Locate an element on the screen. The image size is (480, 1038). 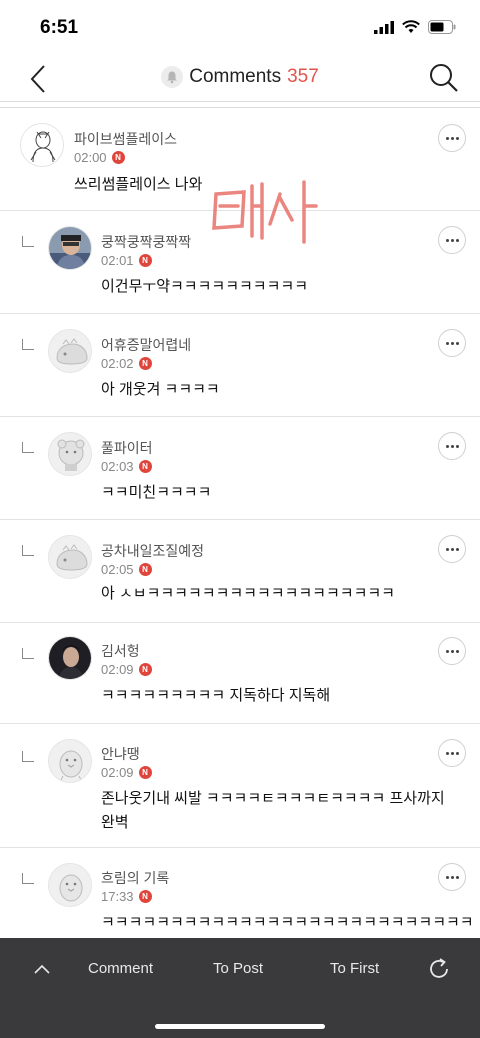
comment-meta: 02:00 N is located at coordinates (99, 157).